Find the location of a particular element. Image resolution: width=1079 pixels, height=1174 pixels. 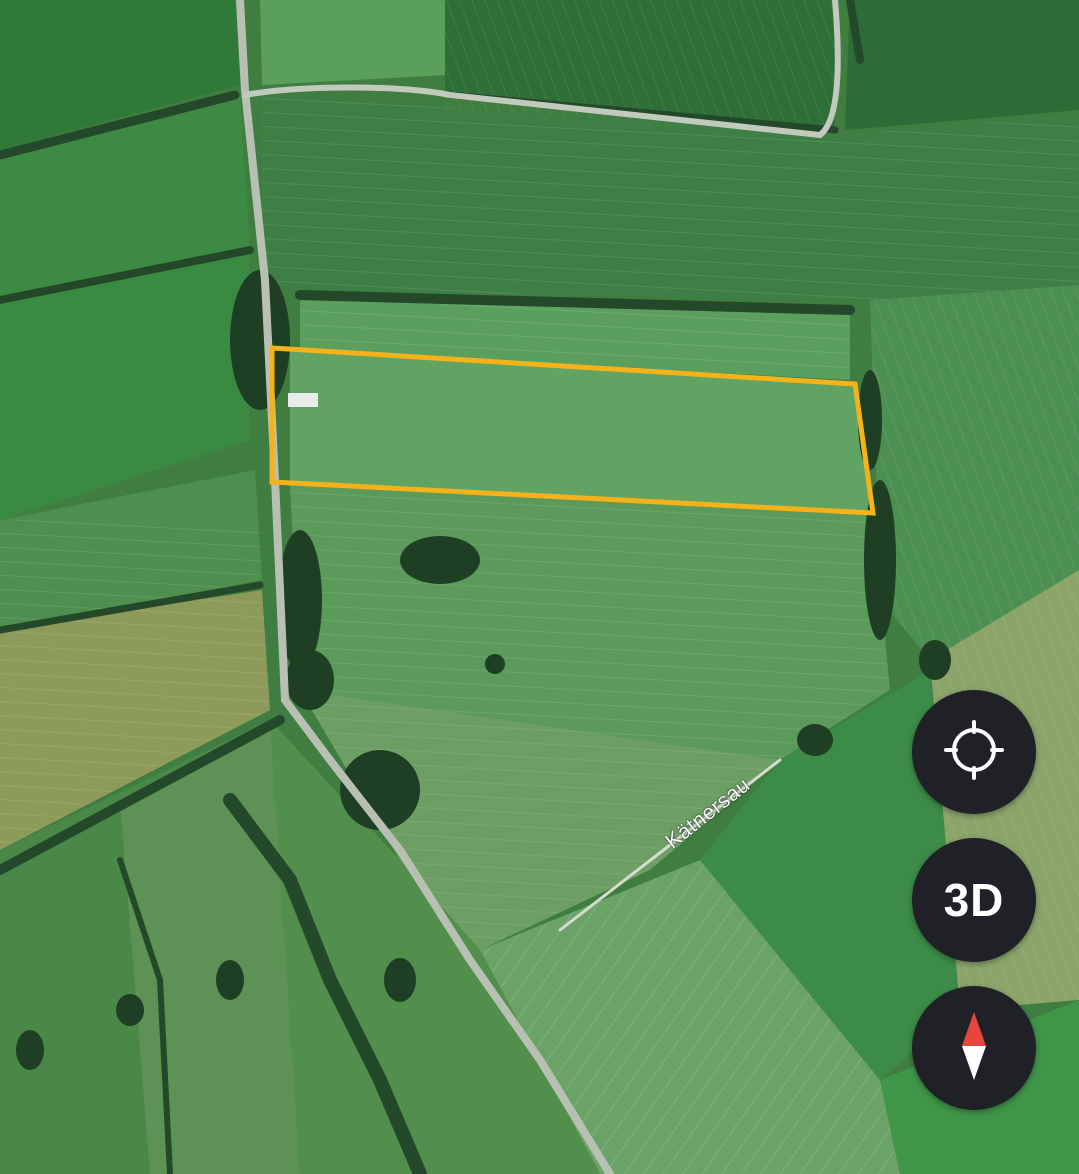

compass-button is located at coordinates (974, 1048).